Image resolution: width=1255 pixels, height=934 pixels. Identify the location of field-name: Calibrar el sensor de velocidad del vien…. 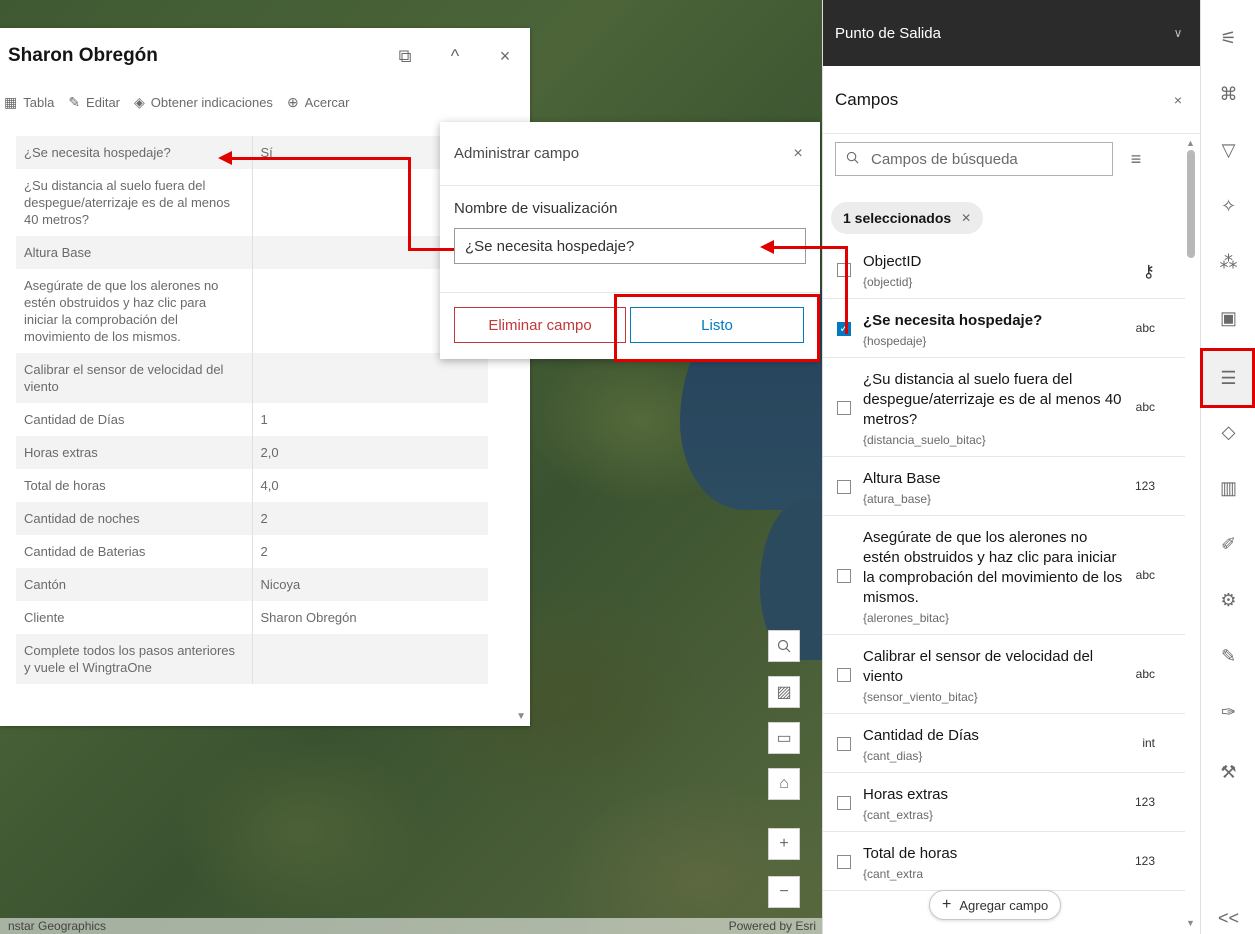
(978, 666).